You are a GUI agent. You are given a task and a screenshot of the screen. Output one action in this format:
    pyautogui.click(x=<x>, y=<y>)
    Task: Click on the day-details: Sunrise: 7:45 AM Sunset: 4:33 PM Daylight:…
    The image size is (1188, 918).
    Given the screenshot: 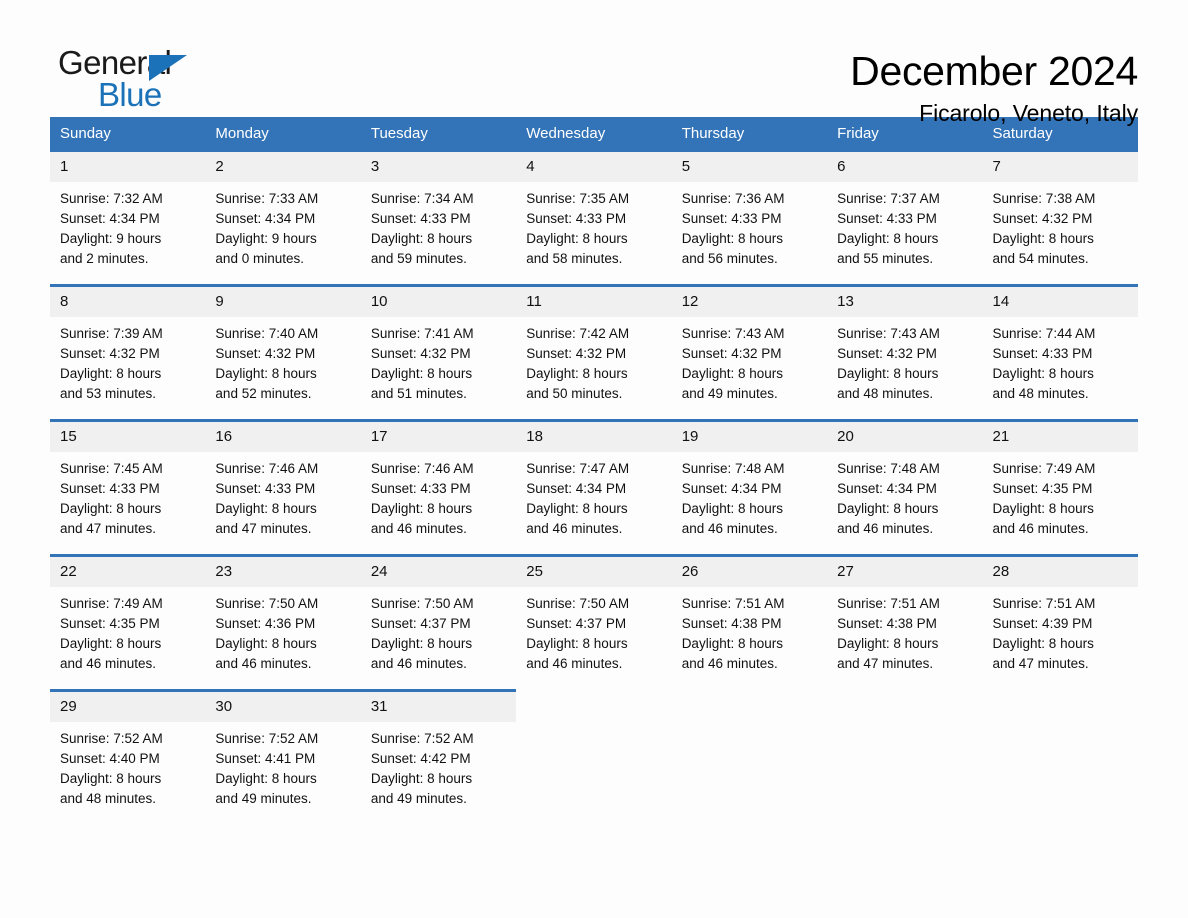 What is the action you would take?
    pyautogui.click(x=127, y=498)
    